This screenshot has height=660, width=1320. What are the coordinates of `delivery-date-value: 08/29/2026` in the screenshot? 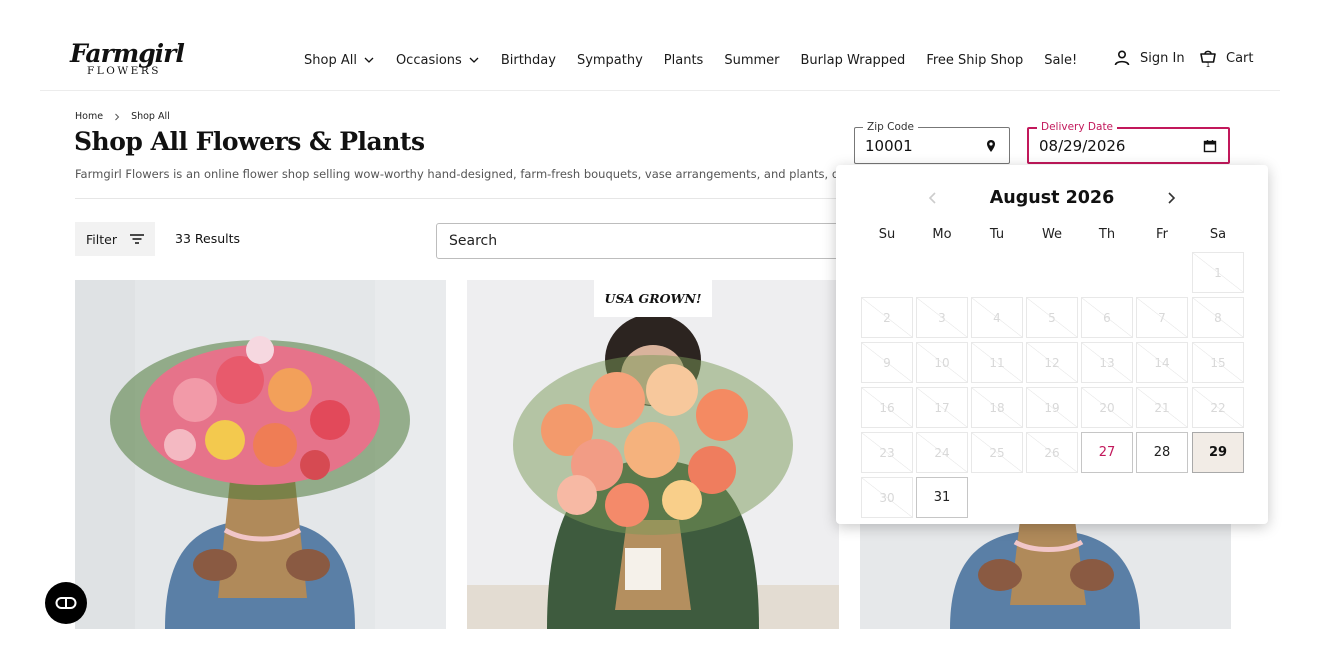 It's located at (1082, 146).